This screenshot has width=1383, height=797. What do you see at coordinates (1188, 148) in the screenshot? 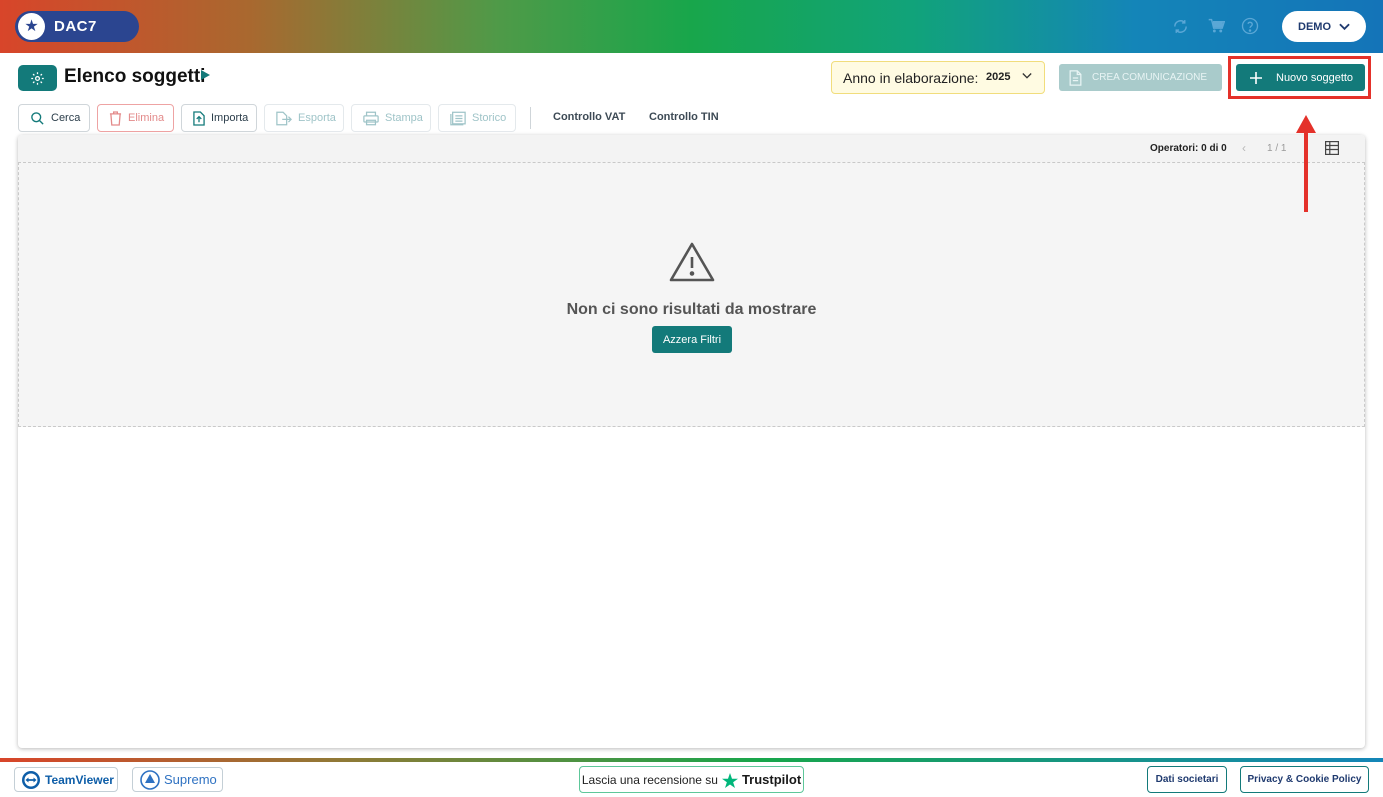
I see `operatori-count: Operatori: 0 di 0` at bounding box center [1188, 148].